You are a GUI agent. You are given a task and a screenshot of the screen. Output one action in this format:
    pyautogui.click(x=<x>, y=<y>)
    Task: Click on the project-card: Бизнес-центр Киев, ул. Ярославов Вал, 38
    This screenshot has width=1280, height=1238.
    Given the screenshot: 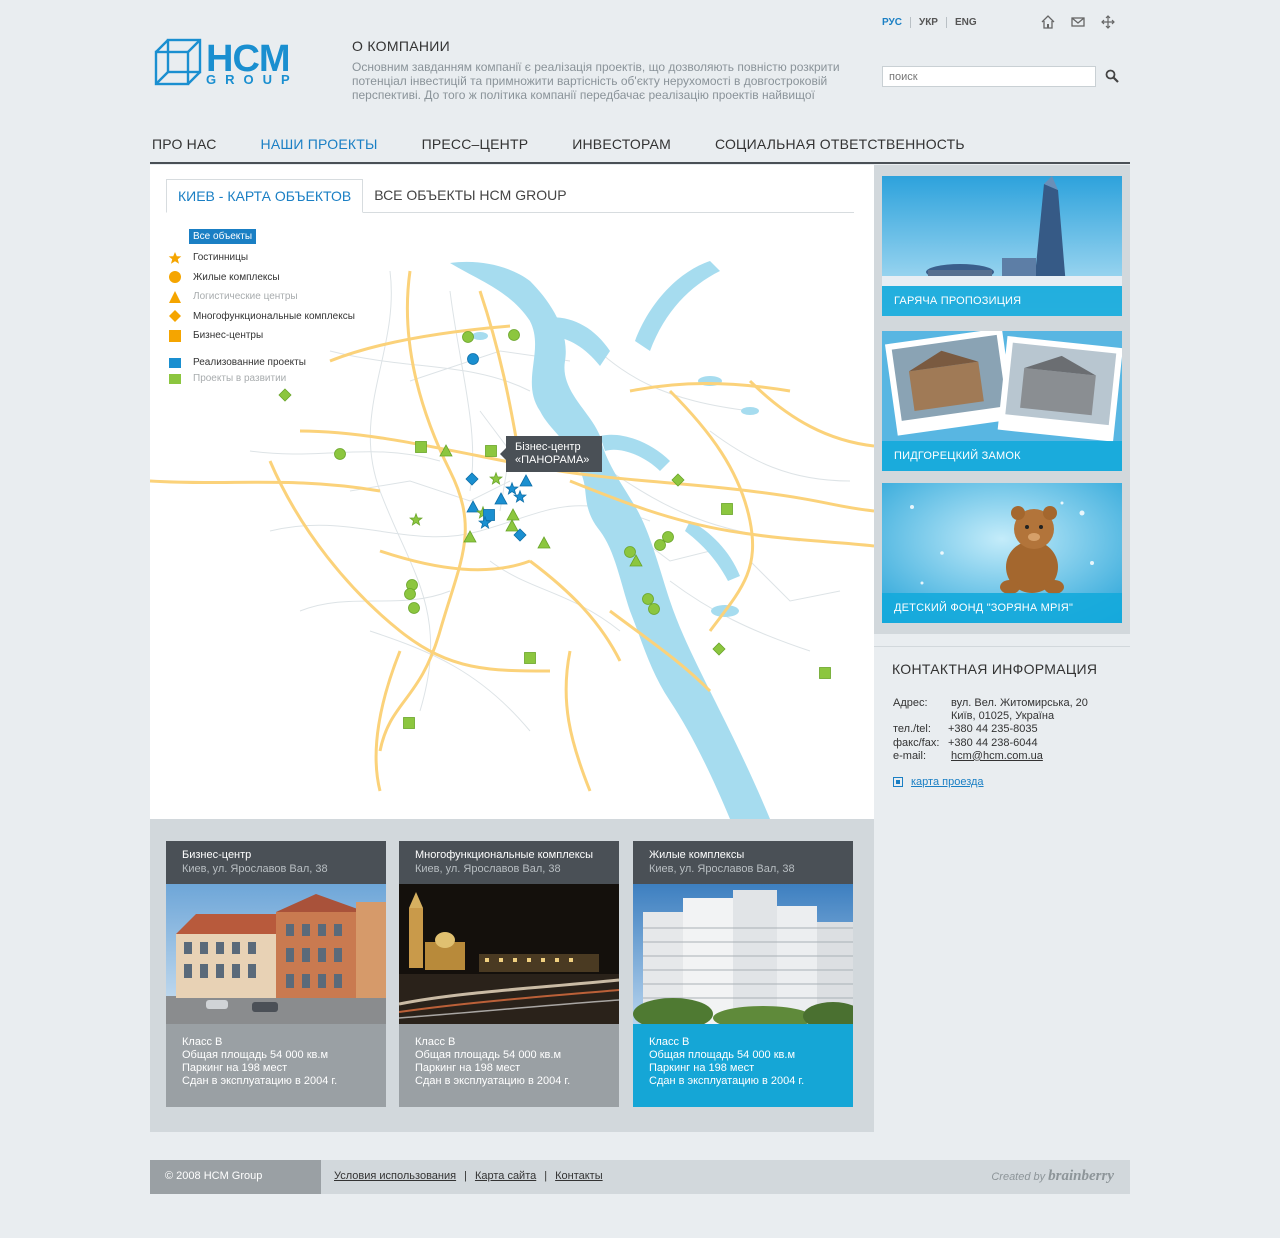 What is the action you would take?
    pyautogui.click(x=276, y=974)
    